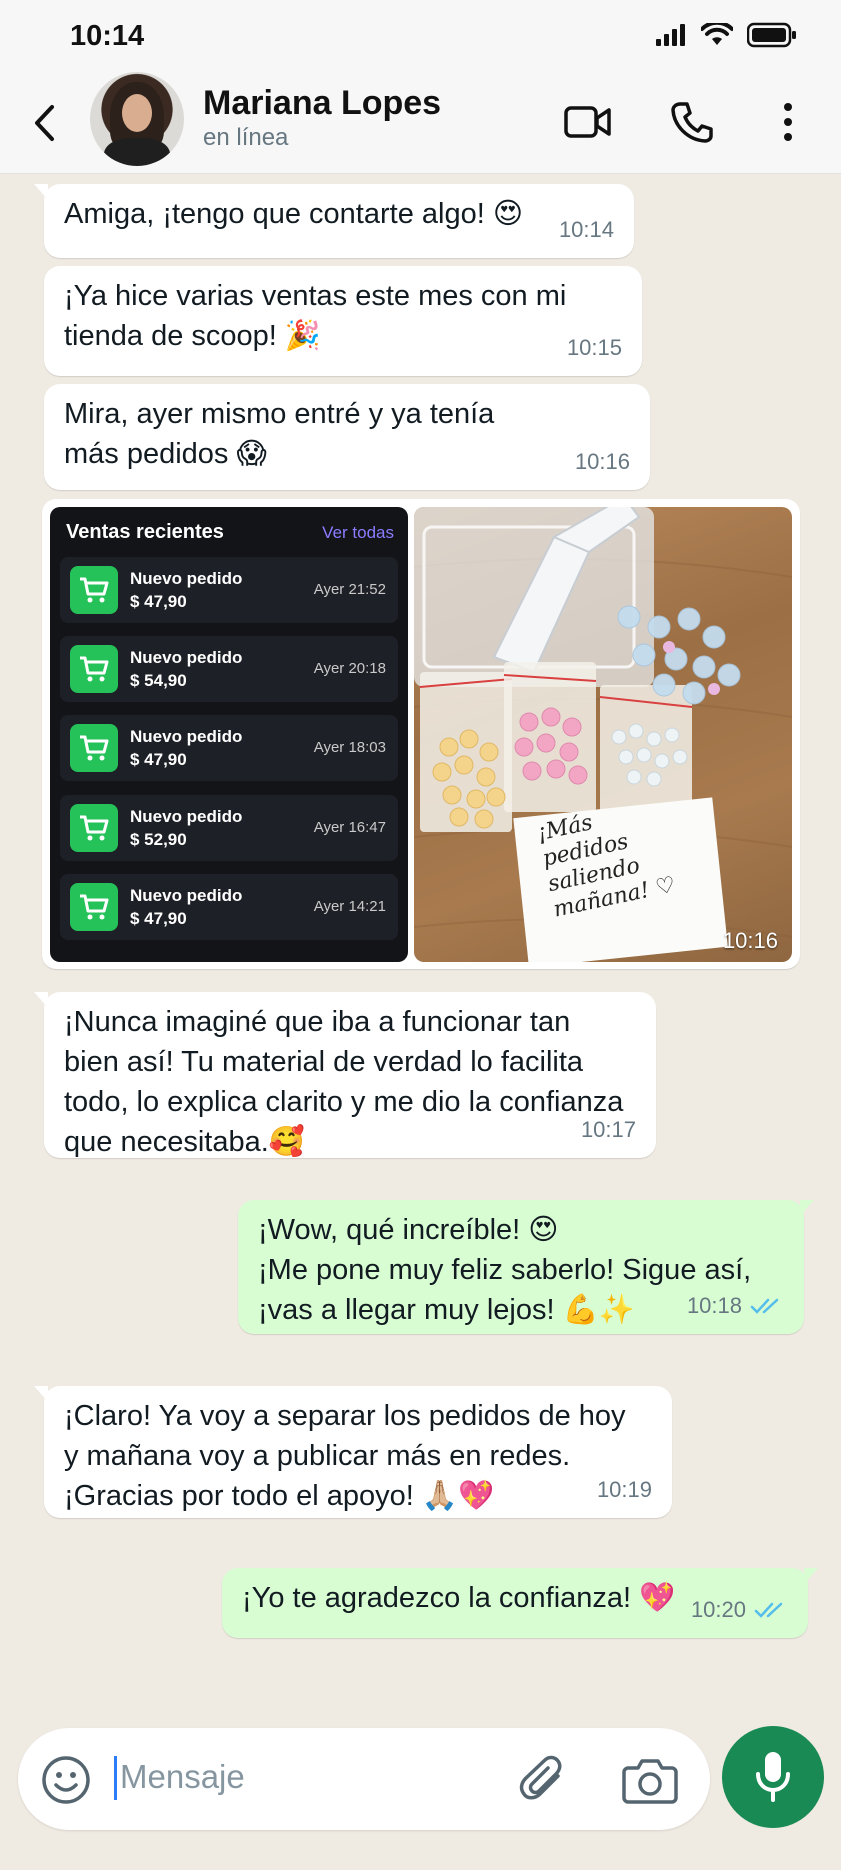 Image resolution: width=841 pixels, height=1870 pixels. What do you see at coordinates (349, 668) in the screenshot?
I see `order-time: Ayer 20:18` at bounding box center [349, 668].